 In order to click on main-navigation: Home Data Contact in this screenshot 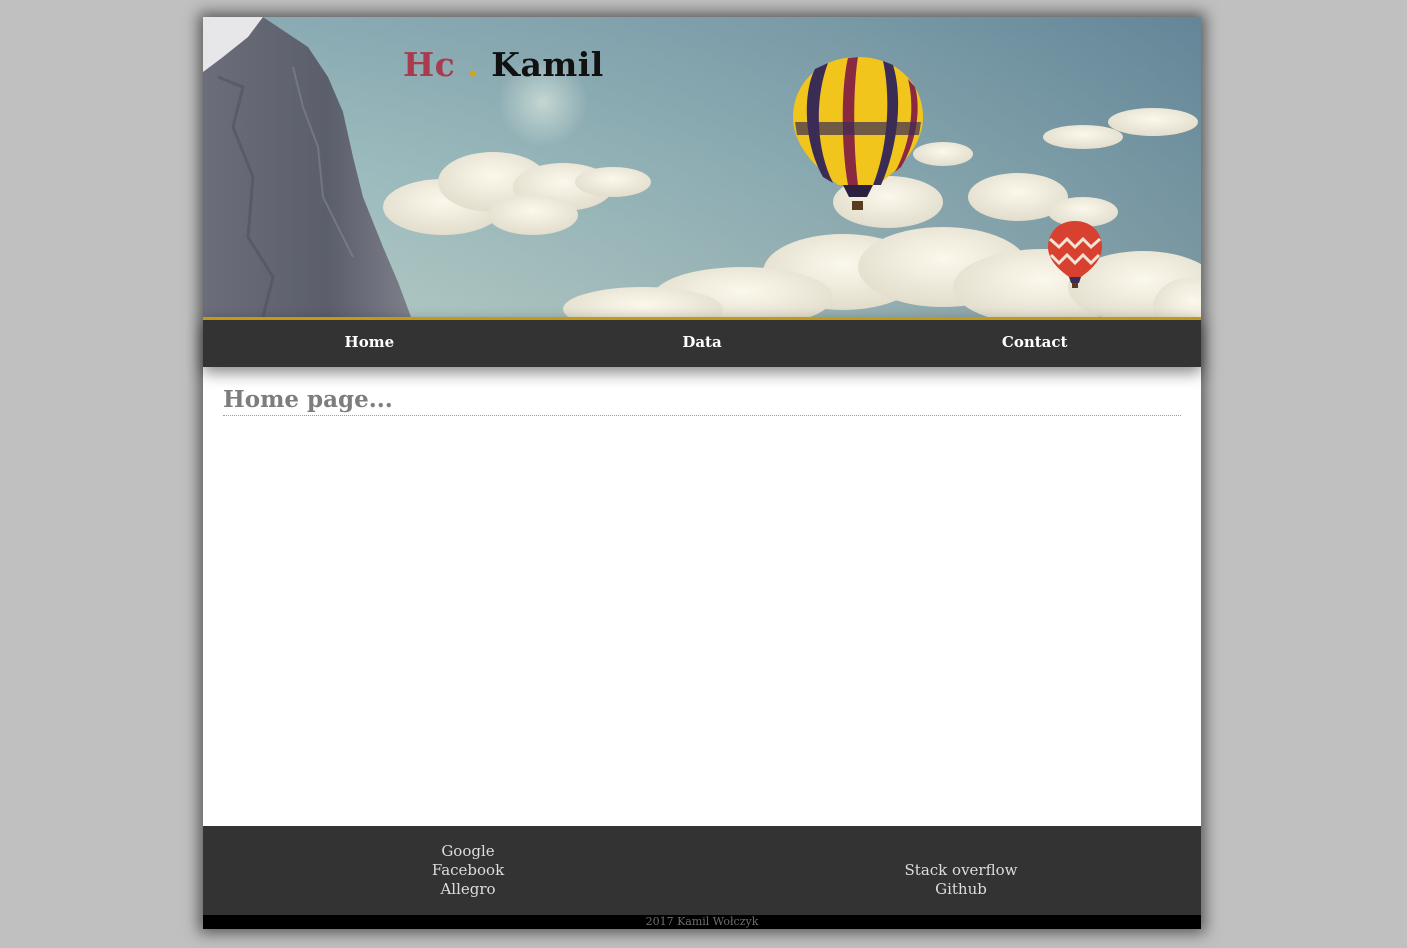, I will do `click(702, 342)`.